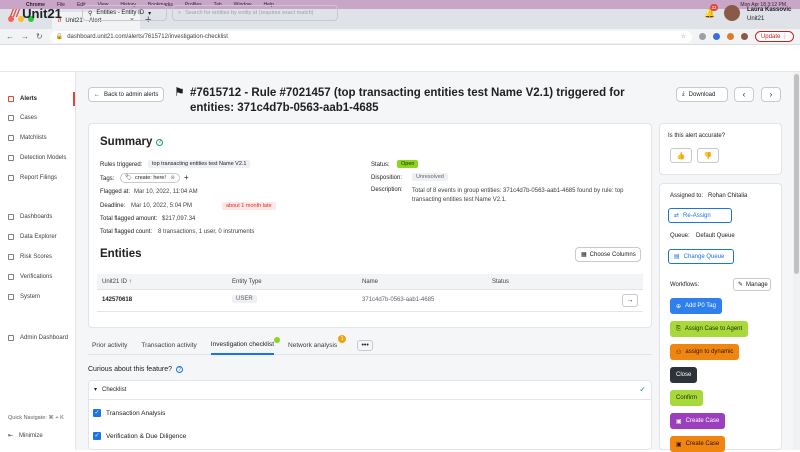 The width and height of the screenshot is (800, 452). What do you see at coordinates (584, 255) in the screenshot?
I see `columns-icon: ▦` at bounding box center [584, 255].